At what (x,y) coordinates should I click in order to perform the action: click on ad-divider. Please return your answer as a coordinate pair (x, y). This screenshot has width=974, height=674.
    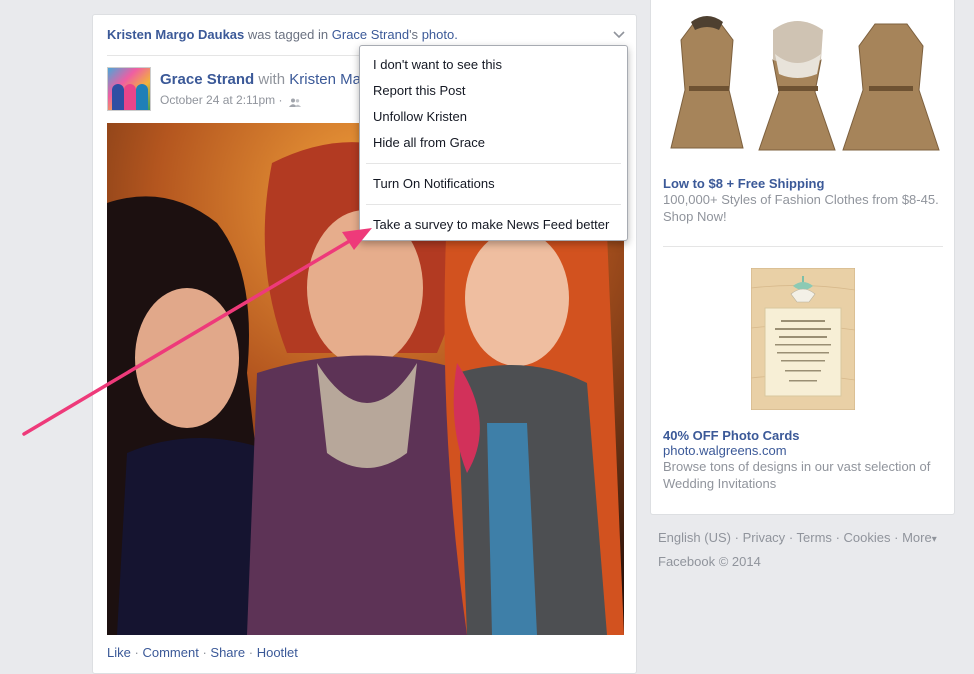
    Looking at the image, I should click on (803, 246).